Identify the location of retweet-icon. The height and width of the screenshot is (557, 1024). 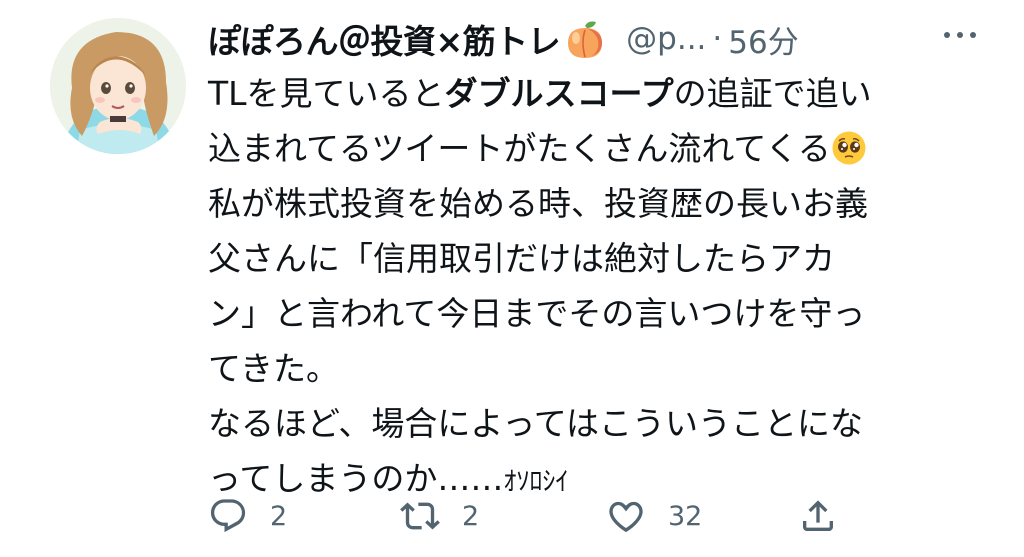
(420, 516).